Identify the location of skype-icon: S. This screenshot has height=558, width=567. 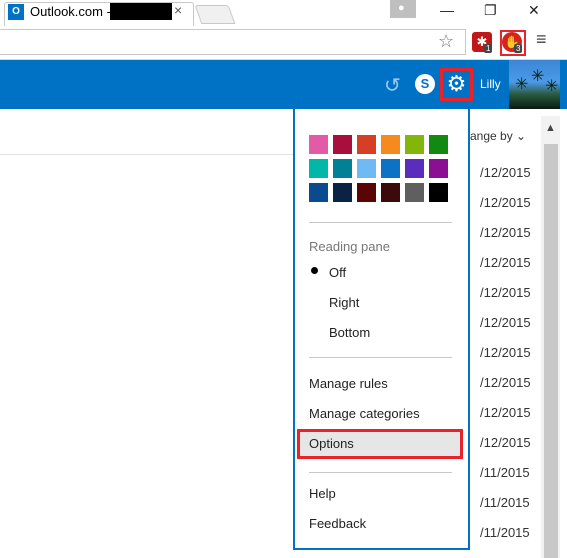
(425, 84).